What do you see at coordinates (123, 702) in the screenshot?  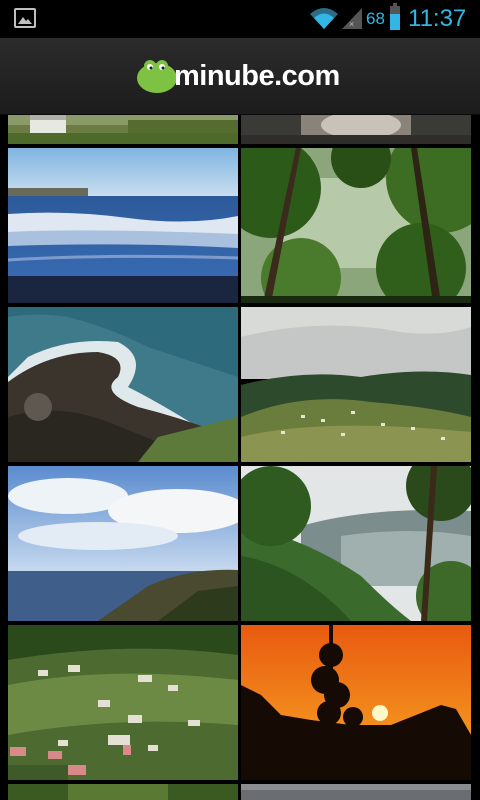 I see `photo-village-hillside` at bounding box center [123, 702].